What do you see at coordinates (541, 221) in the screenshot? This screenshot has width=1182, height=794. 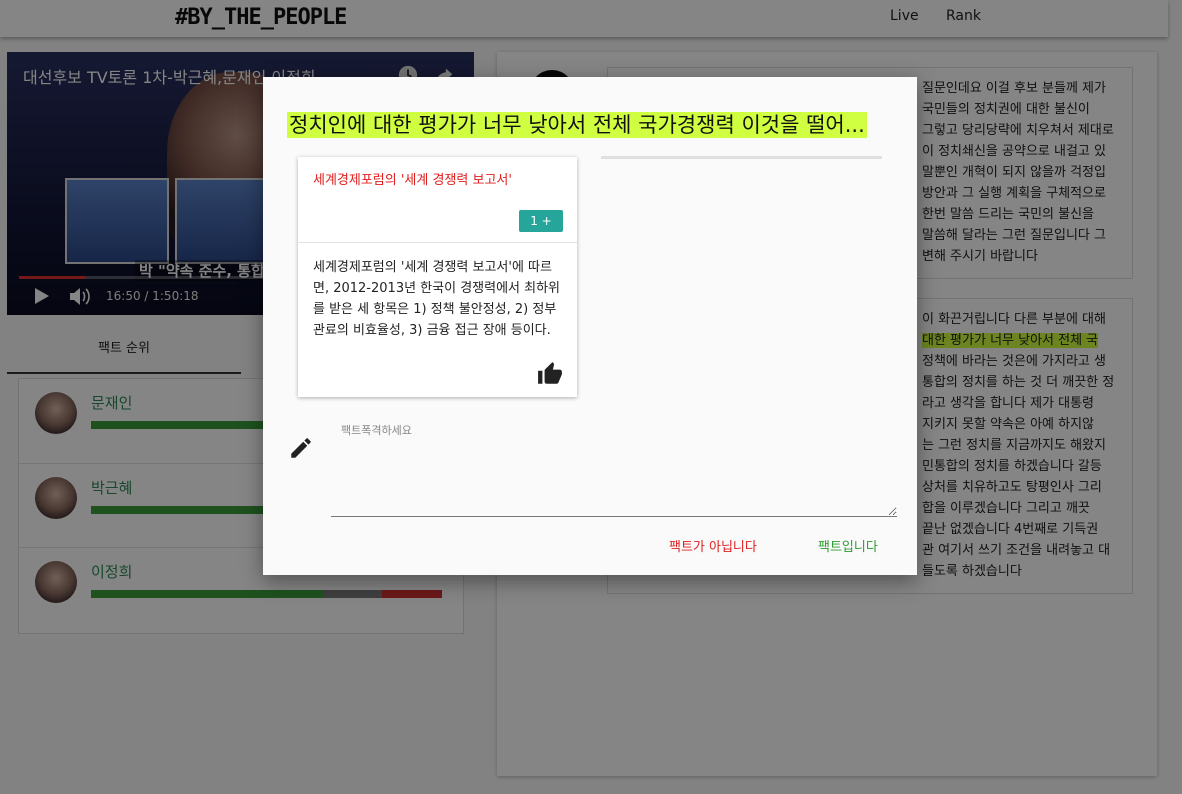 I see `vote-badge: 1 +` at bounding box center [541, 221].